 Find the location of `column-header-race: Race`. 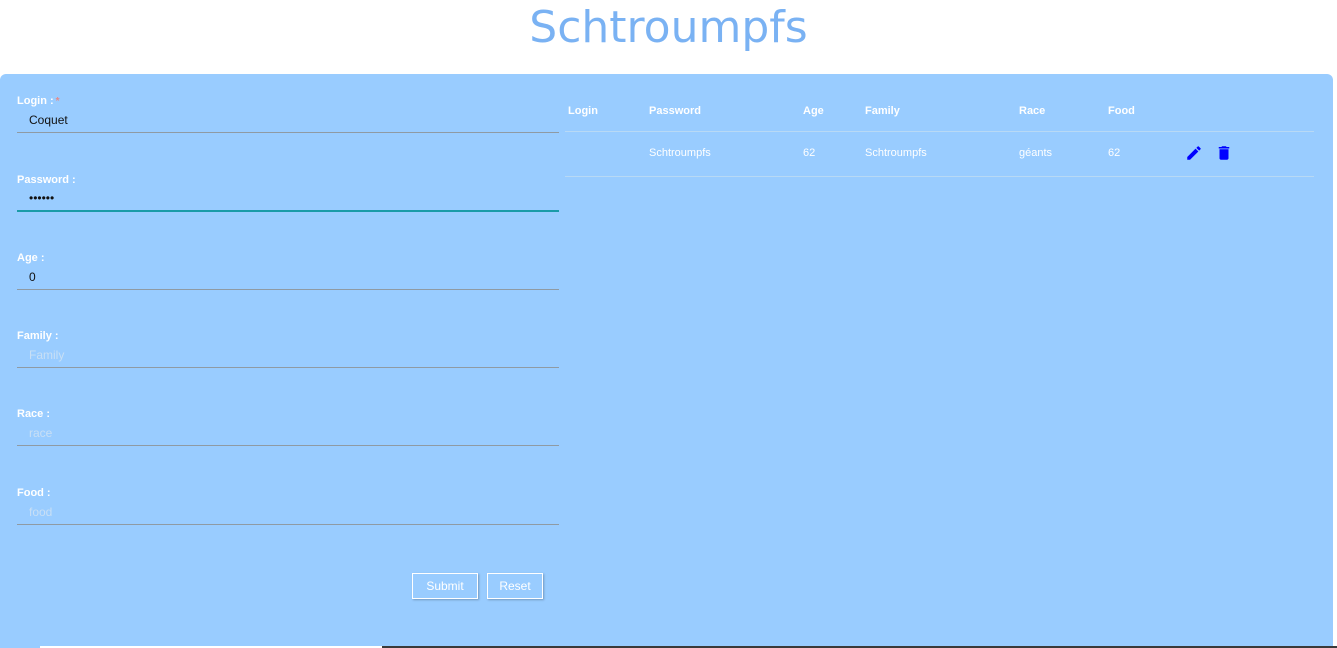

column-header-race: Race is located at coordinates (1032, 111).